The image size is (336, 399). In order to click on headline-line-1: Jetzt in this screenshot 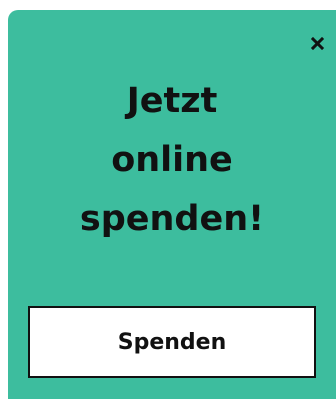, I will do `click(172, 101)`.